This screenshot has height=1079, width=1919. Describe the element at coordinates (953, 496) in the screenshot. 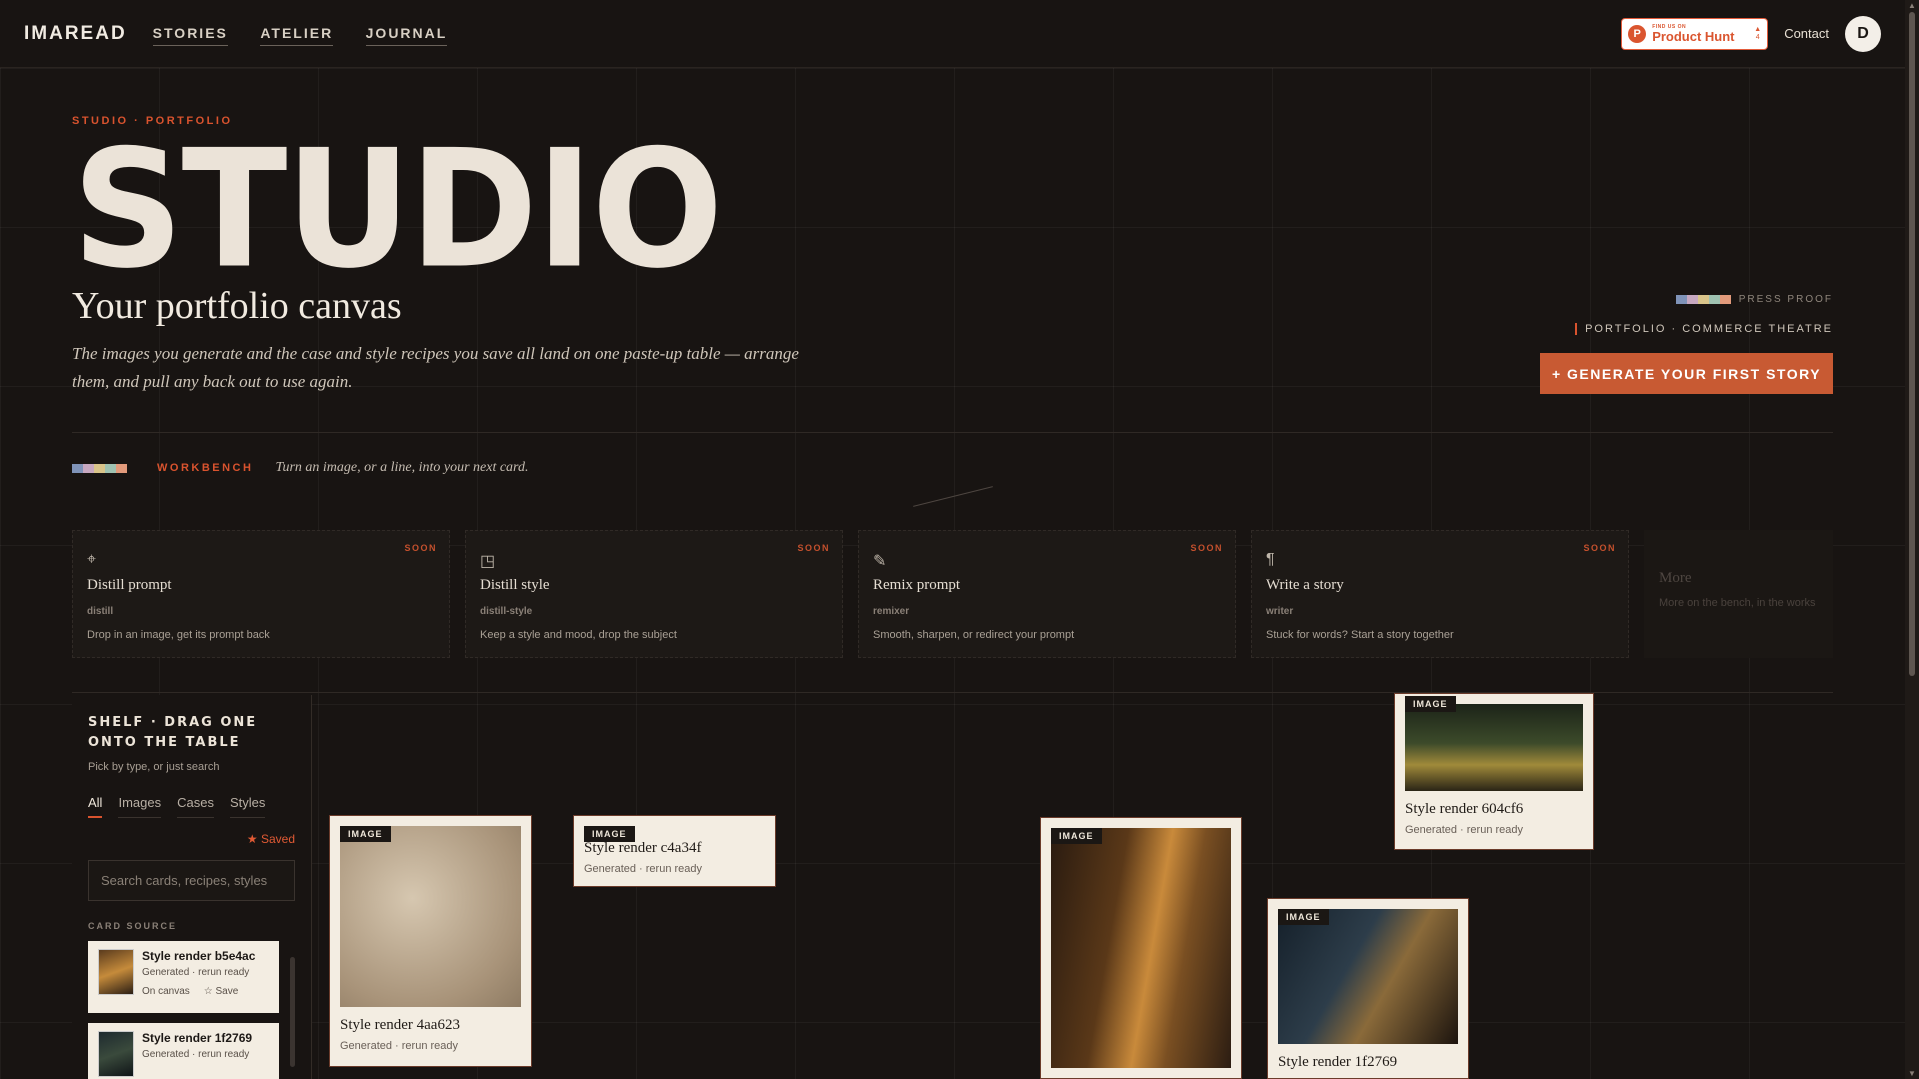

I see `decorative-stroke` at that location.